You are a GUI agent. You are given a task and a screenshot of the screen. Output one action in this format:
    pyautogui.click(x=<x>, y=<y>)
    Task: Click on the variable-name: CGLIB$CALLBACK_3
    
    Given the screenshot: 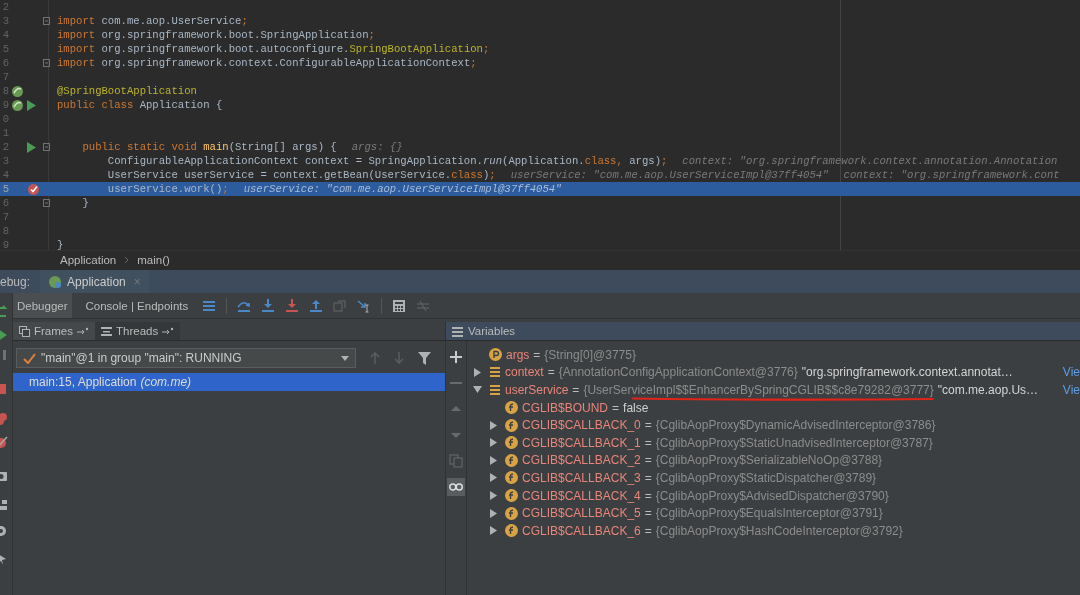 What is the action you would take?
    pyautogui.click(x=581, y=477)
    